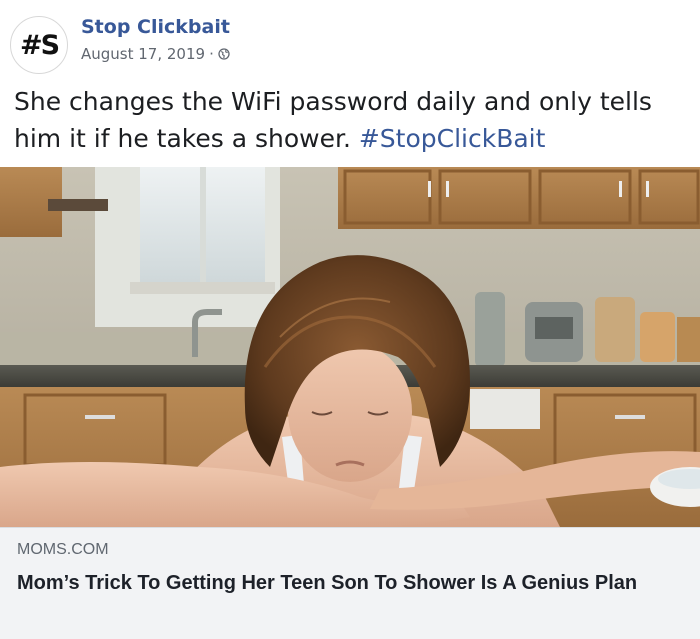 The image size is (700, 639). Describe the element at coordinates (155, 27) in the screenshot. I see `page-name-link: Stop Clickbait` at that location.